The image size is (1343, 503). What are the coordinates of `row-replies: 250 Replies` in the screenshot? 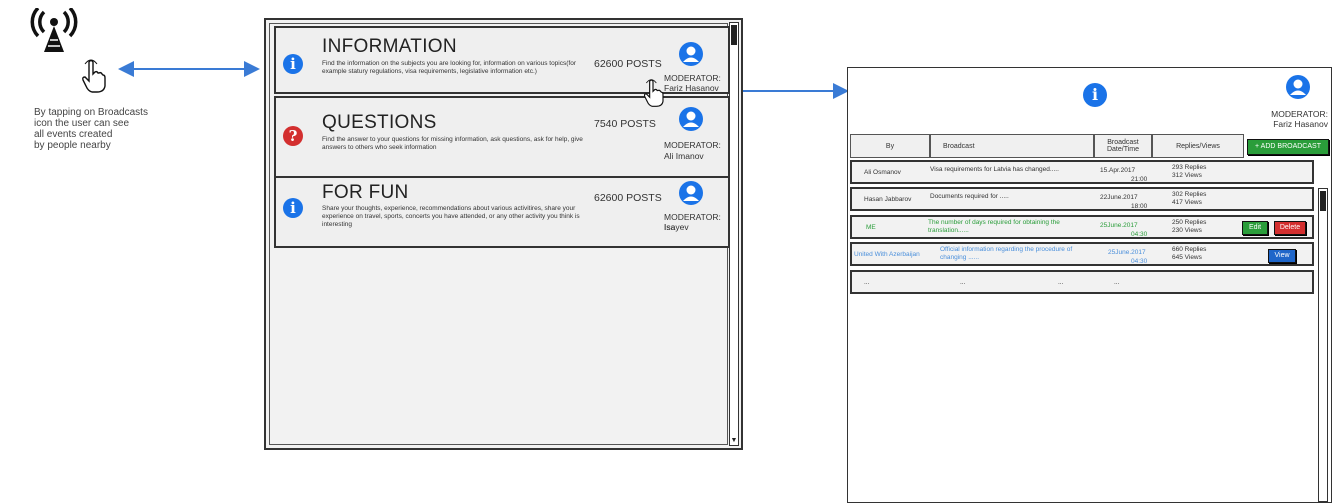 It's located at (1189, 222).